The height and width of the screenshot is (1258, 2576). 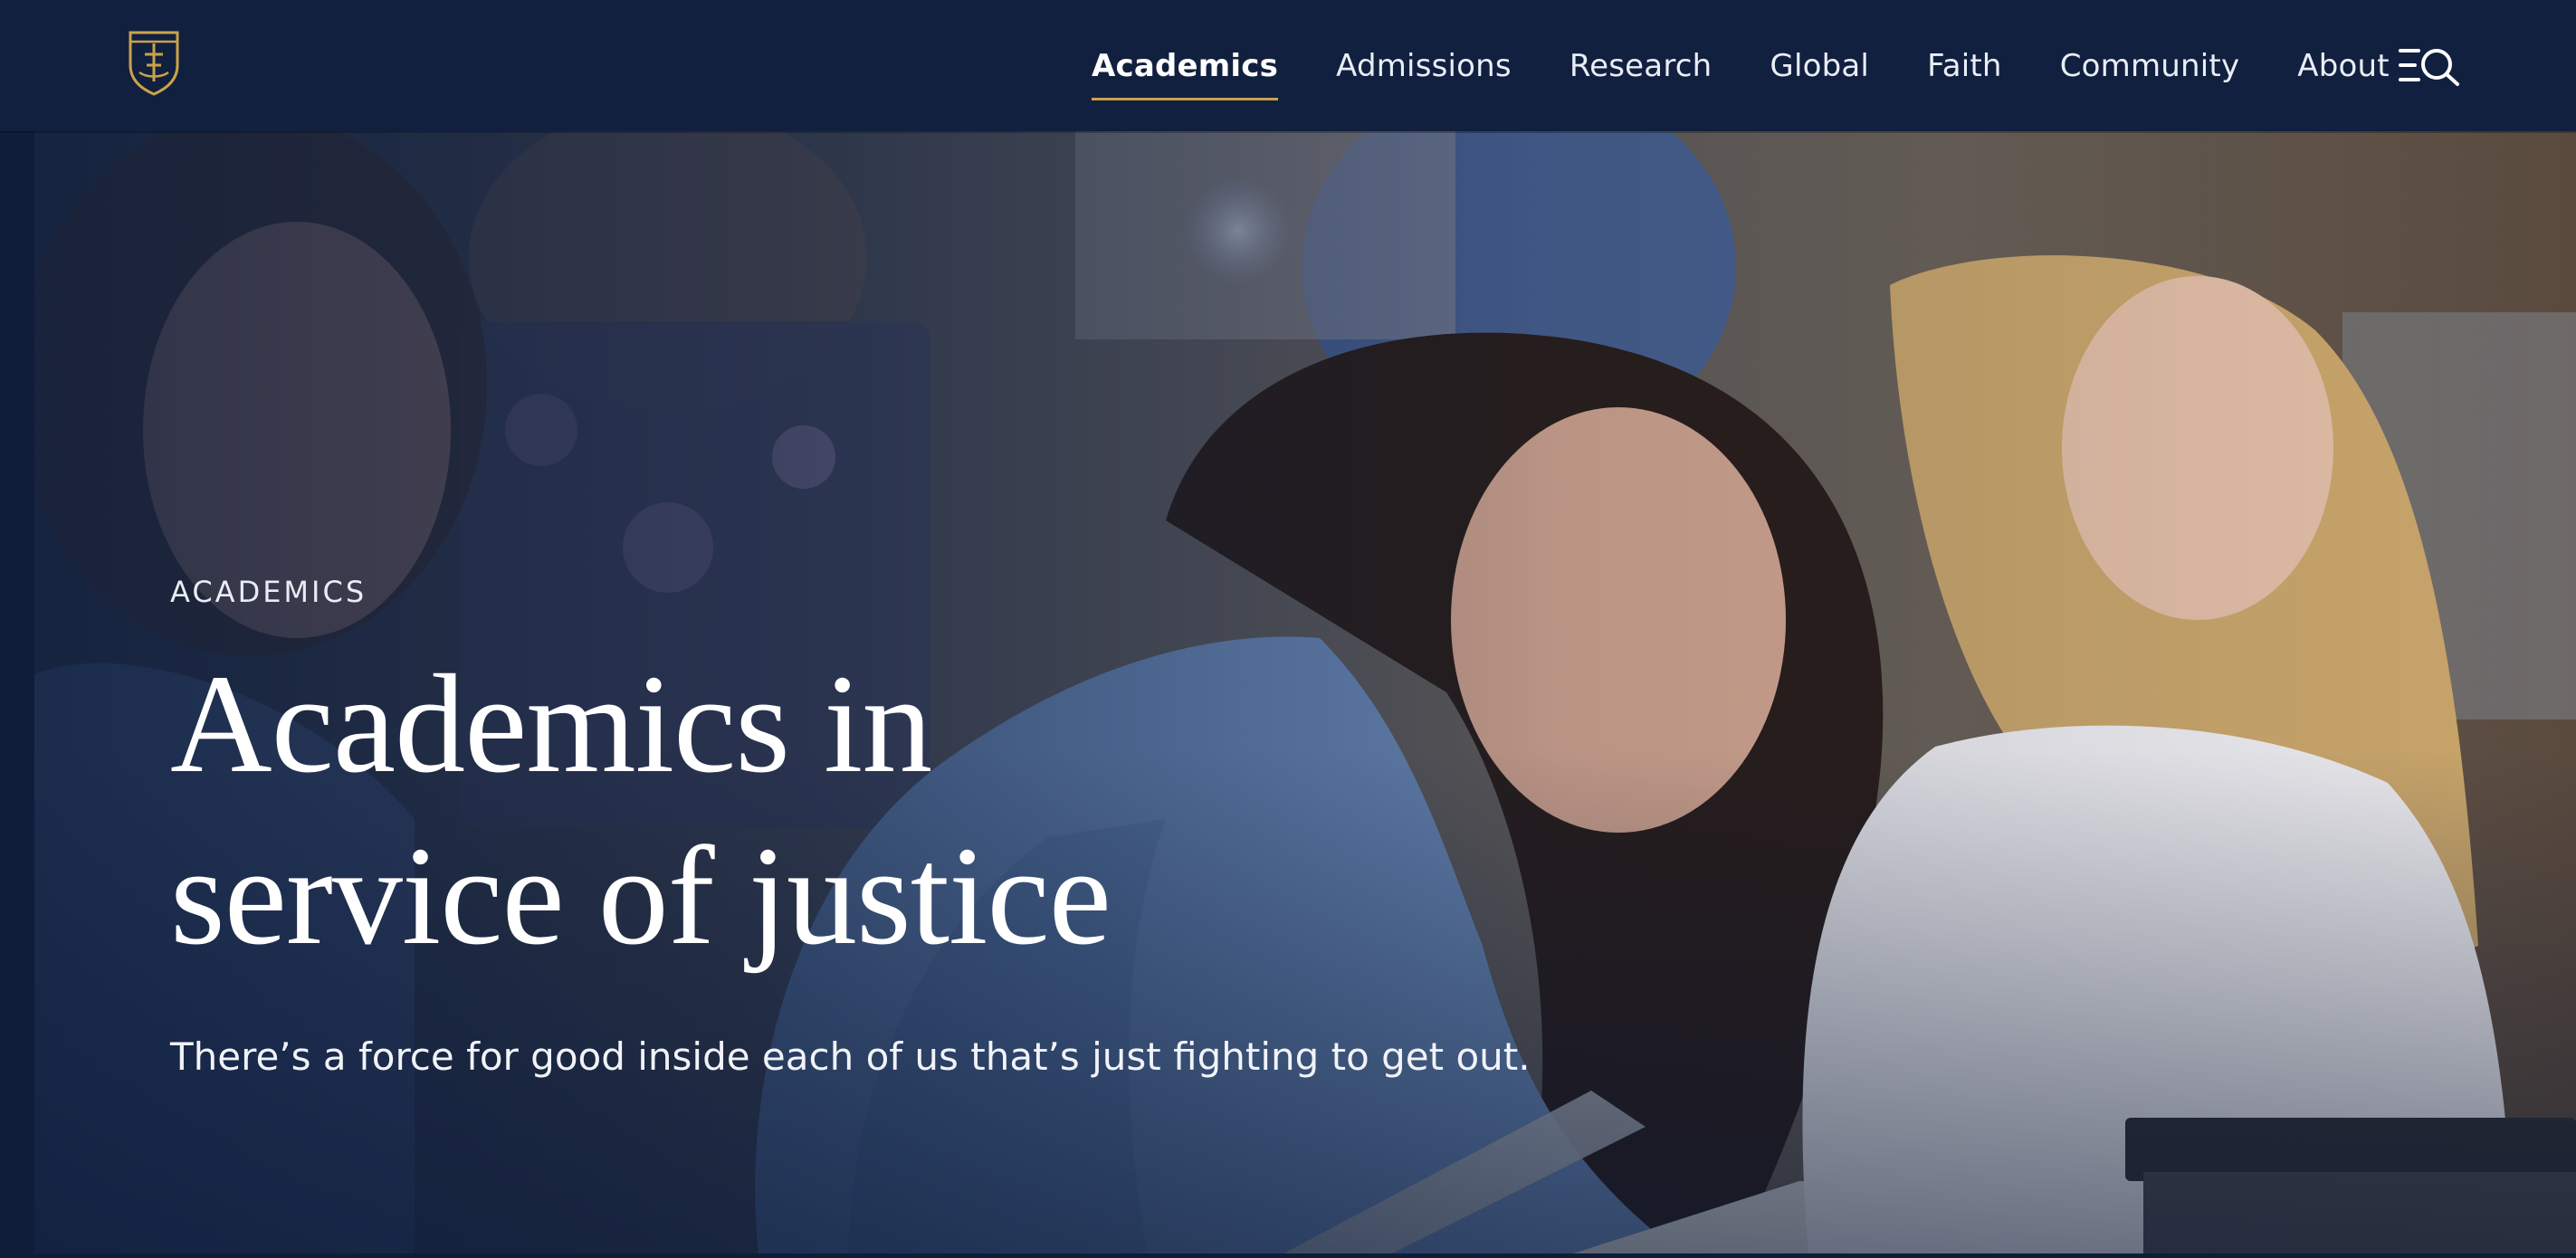 What do you see at coordinates (849, 810) in the screenshot?
I see `hero-headline: Academics in service of justice` at bounding box center [849, 810].